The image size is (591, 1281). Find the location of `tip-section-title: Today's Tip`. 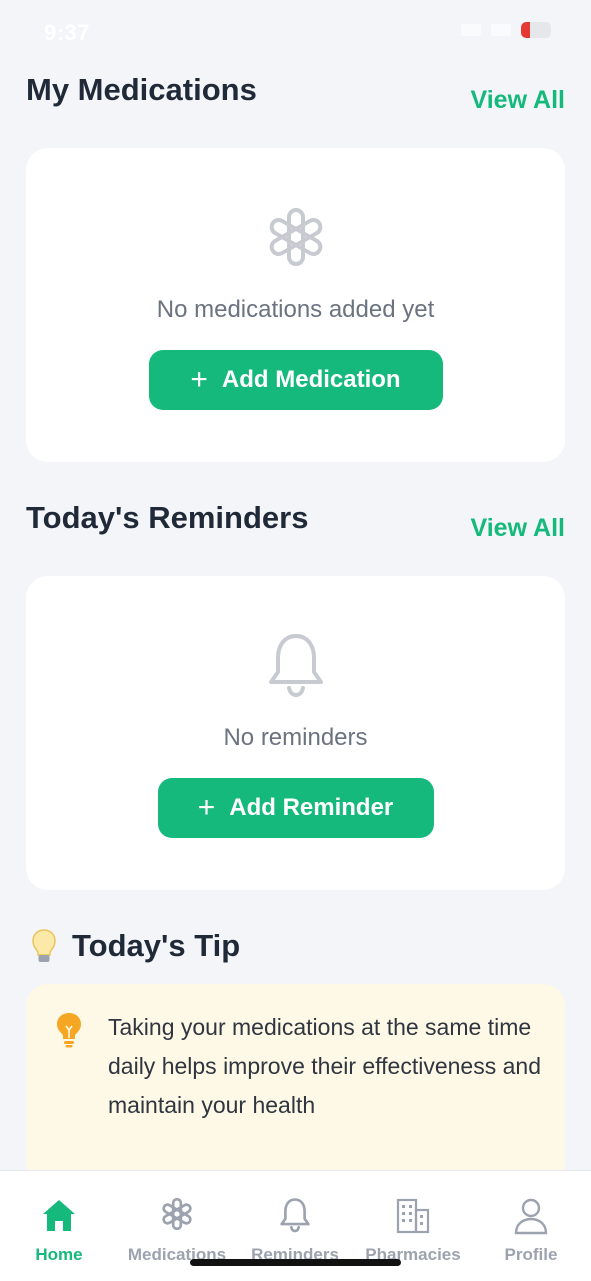

tip-section-title: Today's Tip is located at coordinates (156, 945).